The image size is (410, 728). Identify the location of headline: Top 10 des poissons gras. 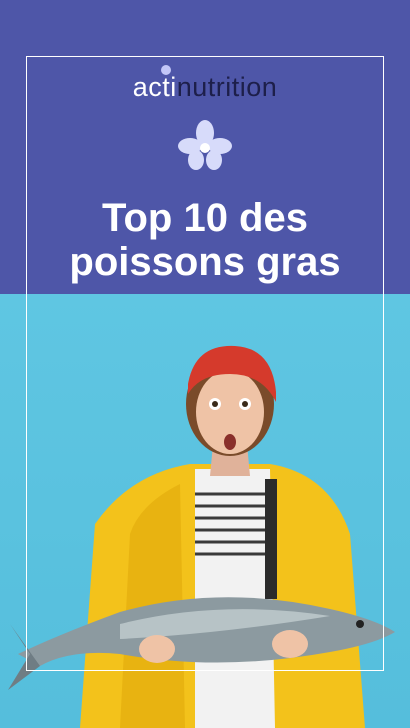
(205, 240).